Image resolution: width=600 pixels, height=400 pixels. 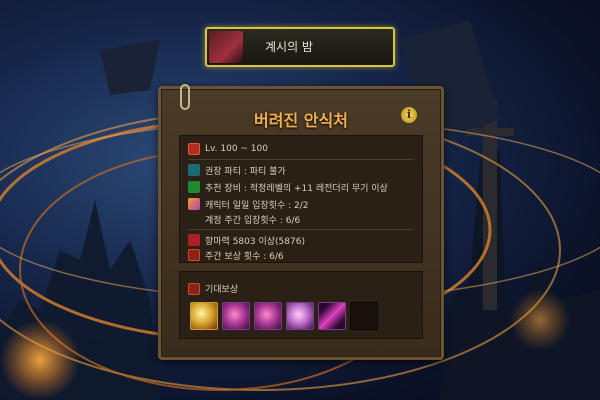 What do you see at coordinates (289, 47) in the screenshot?
I see `banner-title: 계시의 밤` at bounding box center [289, 47].